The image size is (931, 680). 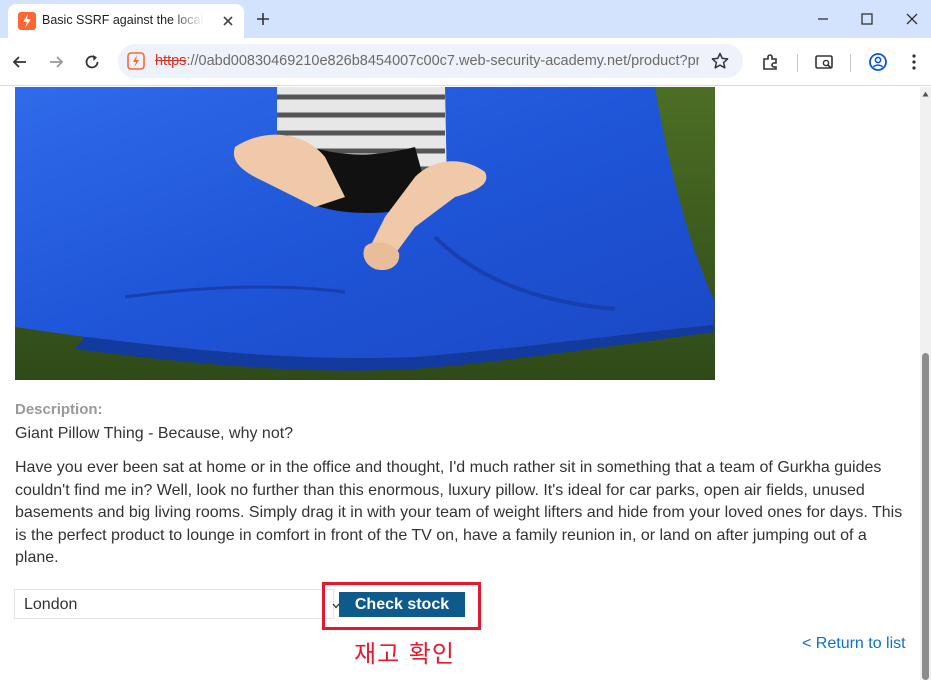 I want to click on return-to-list-link: < Return to list, so click(x=854, y=644).